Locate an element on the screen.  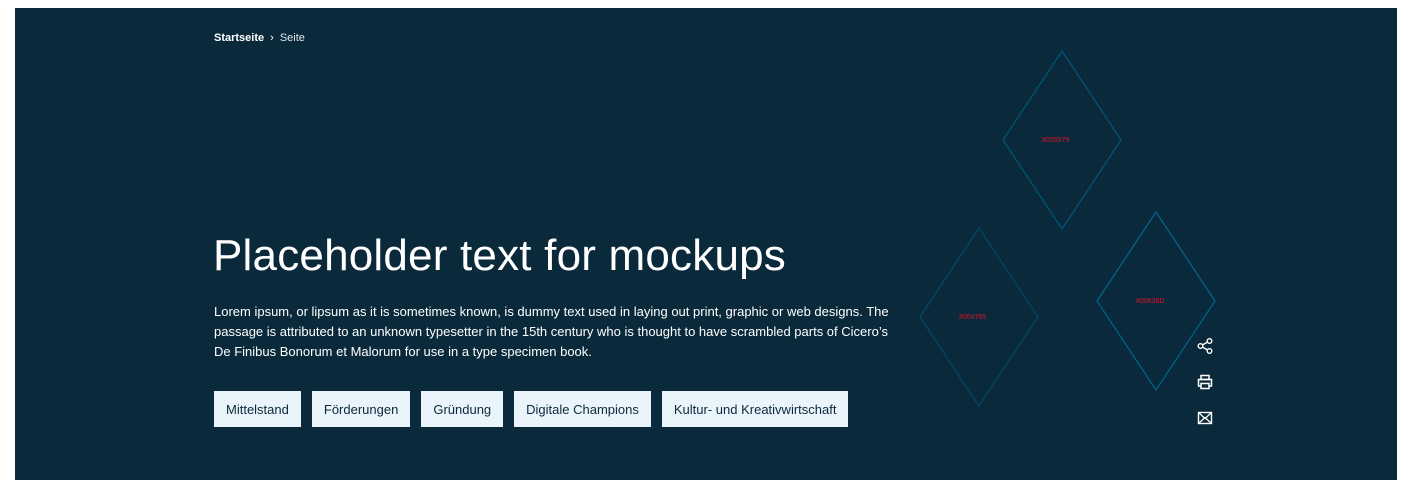
share-icon is located at coordinates (1205, 346).